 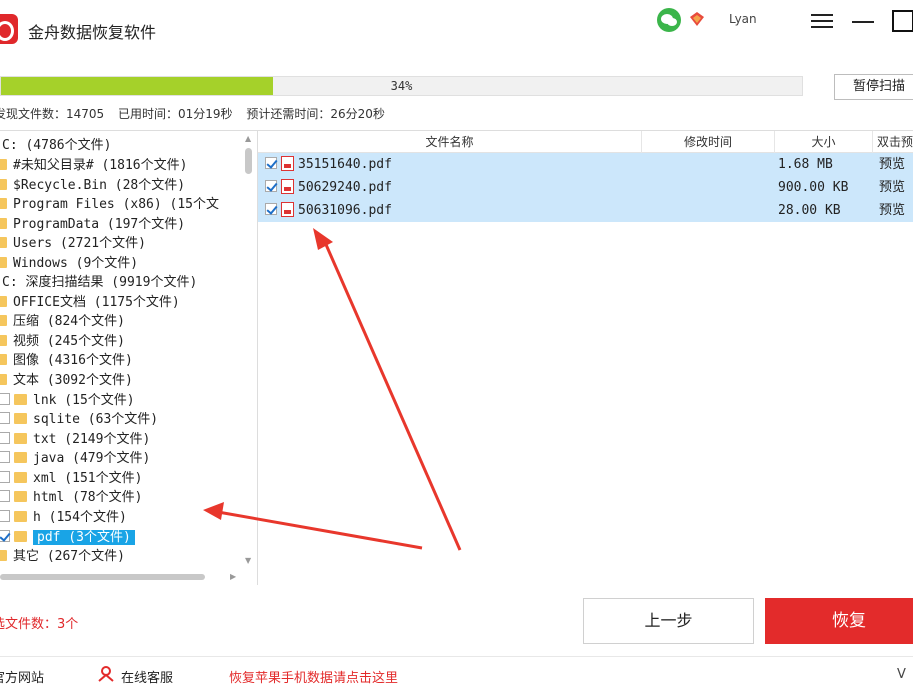 What do you see at coordinates (92, 224) in the screenshot?
I see `tree-item: ProgramData (197个文件)` at bounding box center [92, 224].